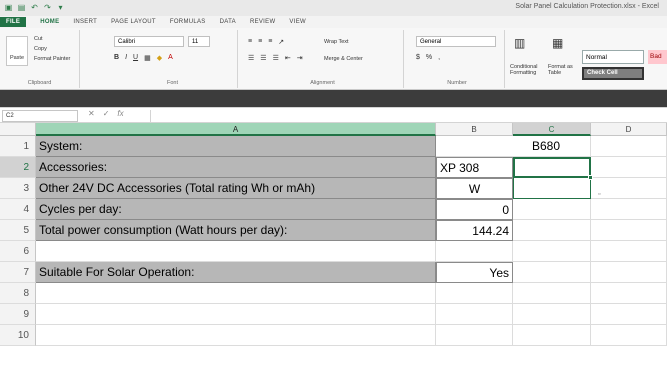 The height and width of the screenshot is (392, 667). I want to click on align-center-icon: ☰, so click(263, 58).